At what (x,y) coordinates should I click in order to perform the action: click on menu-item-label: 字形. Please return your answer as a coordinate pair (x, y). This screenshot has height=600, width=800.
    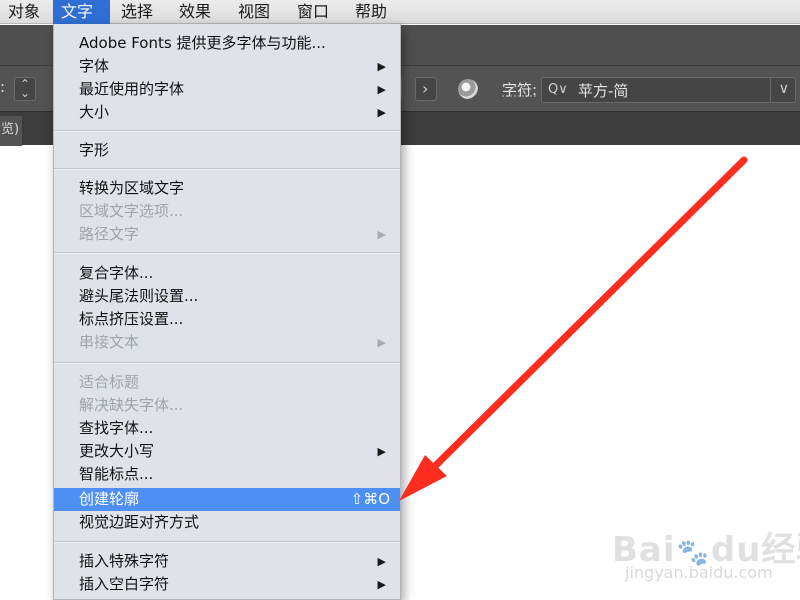
    Looking at the image, I should click on (94, 150).